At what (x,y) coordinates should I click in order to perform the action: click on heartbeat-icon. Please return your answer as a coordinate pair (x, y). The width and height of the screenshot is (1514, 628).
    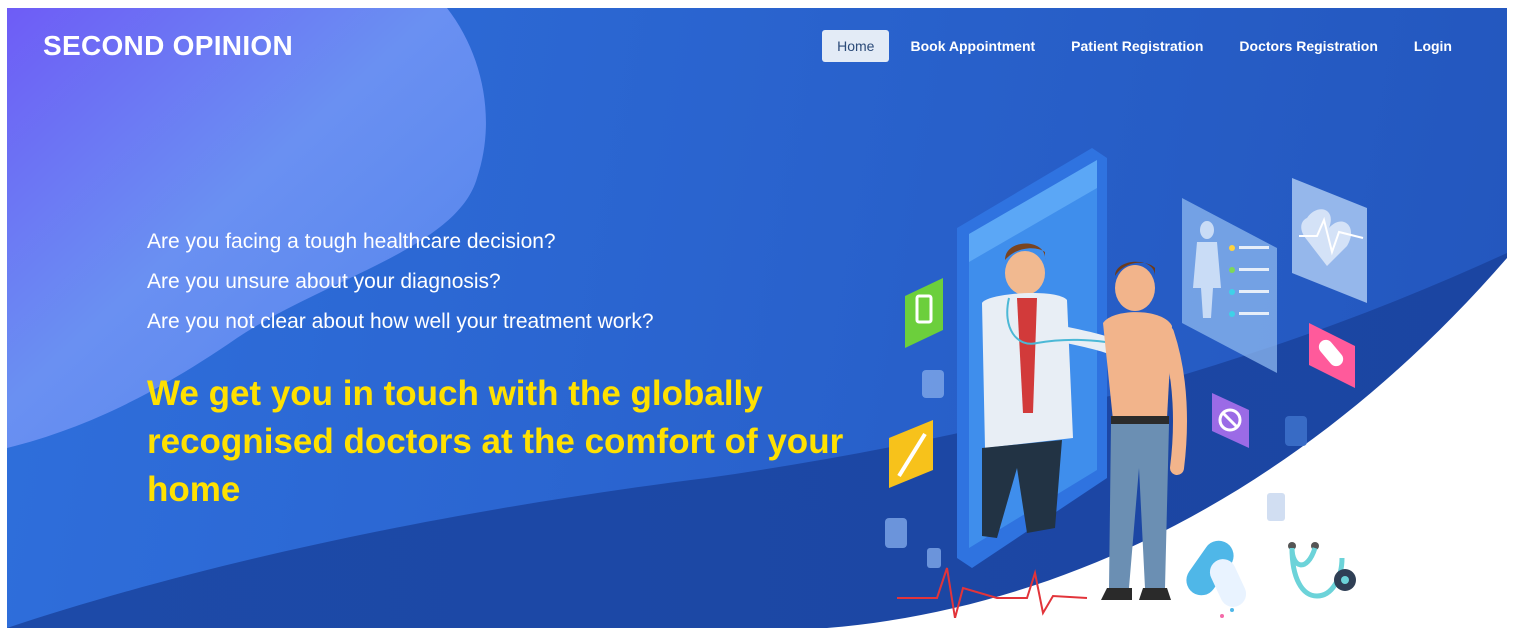
    Looking at the image, I should click on (1329, 240).